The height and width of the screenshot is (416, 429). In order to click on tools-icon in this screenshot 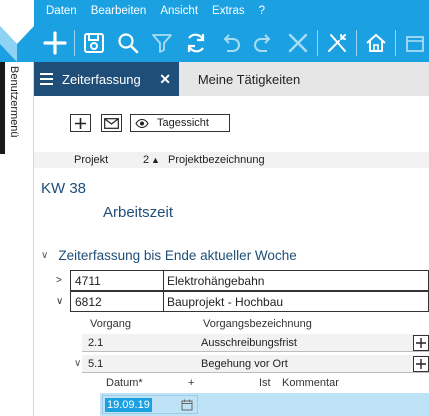, I will do `click(337, 43)`.